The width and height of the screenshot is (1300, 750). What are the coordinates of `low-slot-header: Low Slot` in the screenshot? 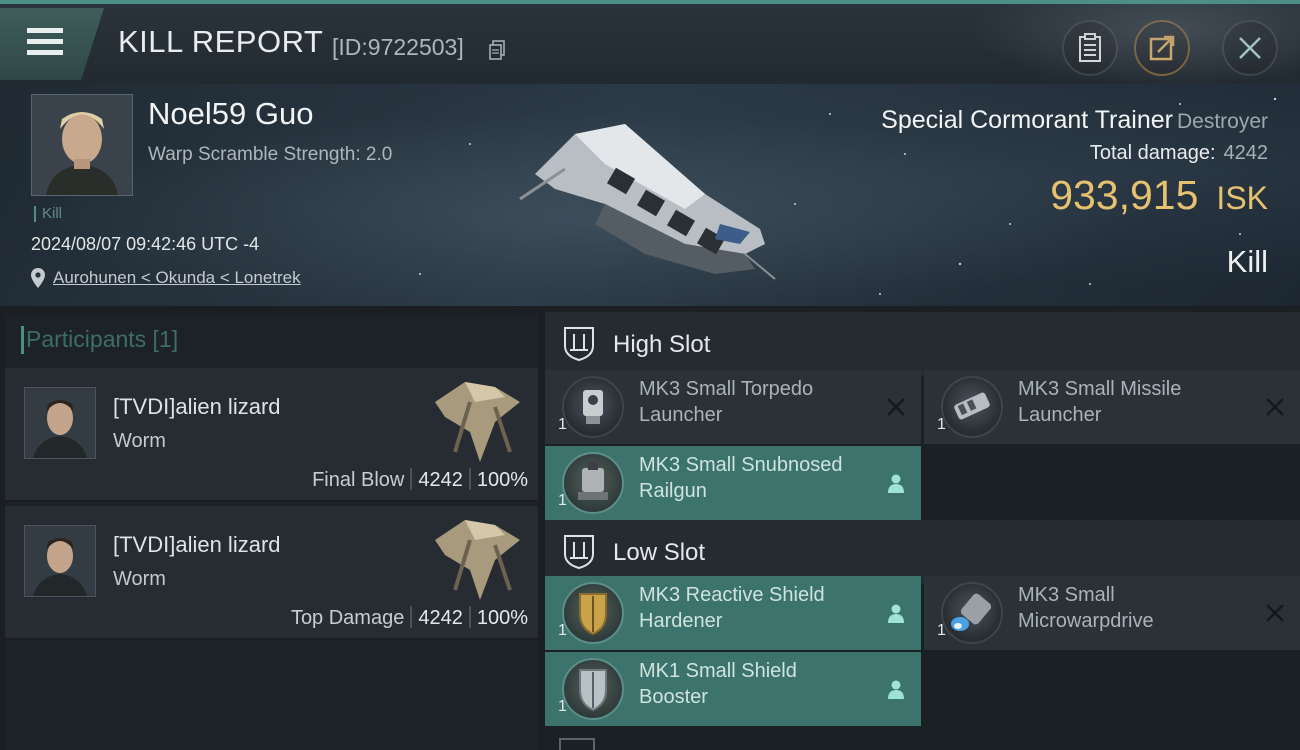 It's located at (922, 552).